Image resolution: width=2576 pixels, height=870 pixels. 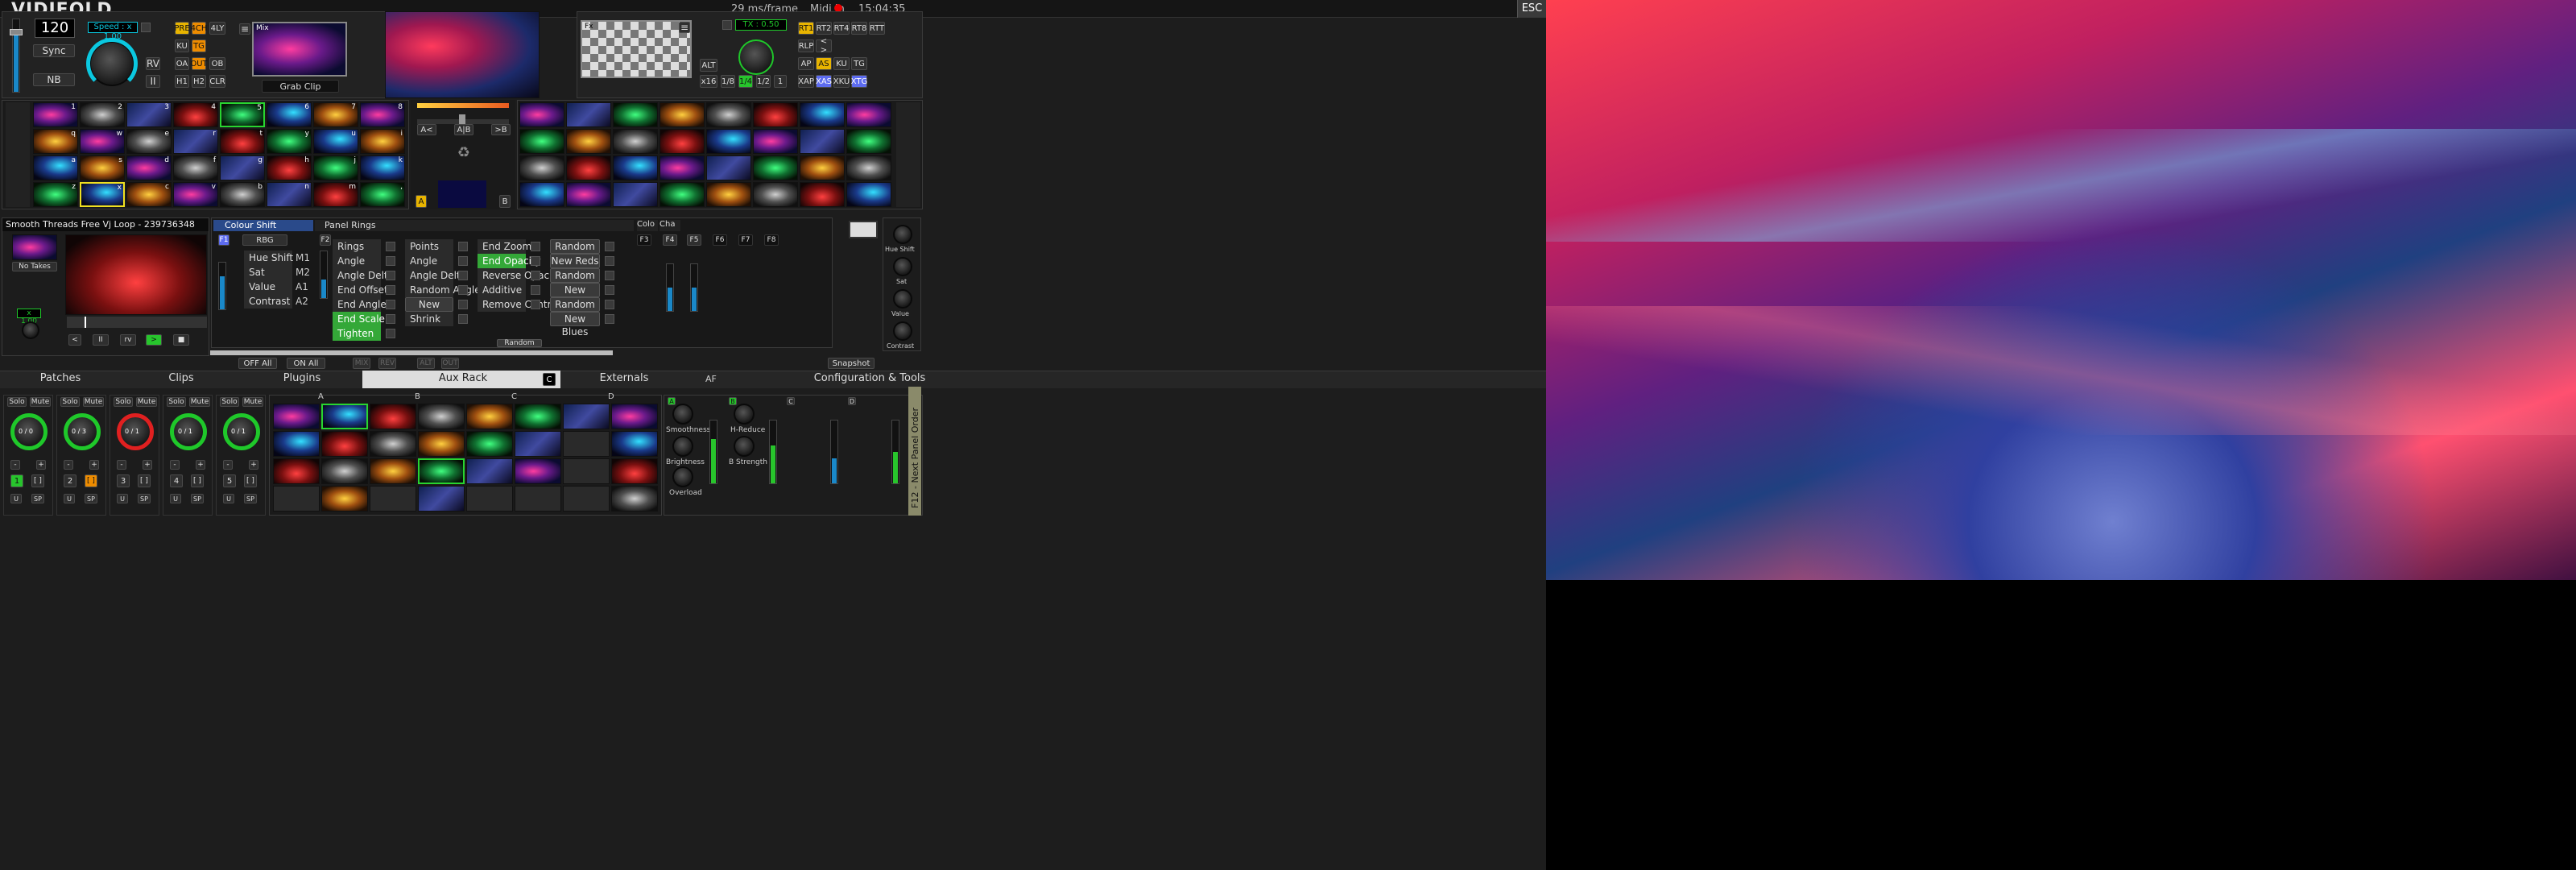 What do you see at coordinates (806, 28) in the screenshot?
I see `rt1-button: RT1` at bounding box center [806, 28].